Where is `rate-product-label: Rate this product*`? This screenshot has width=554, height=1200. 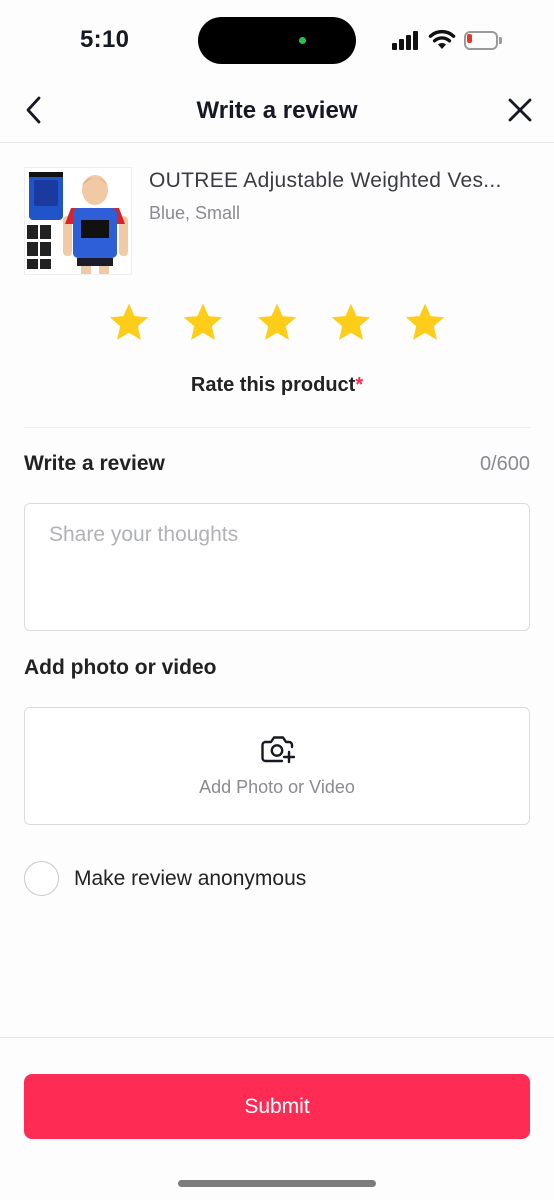 rate-product-label: Rate this product* is located at coordinates (277, 385).